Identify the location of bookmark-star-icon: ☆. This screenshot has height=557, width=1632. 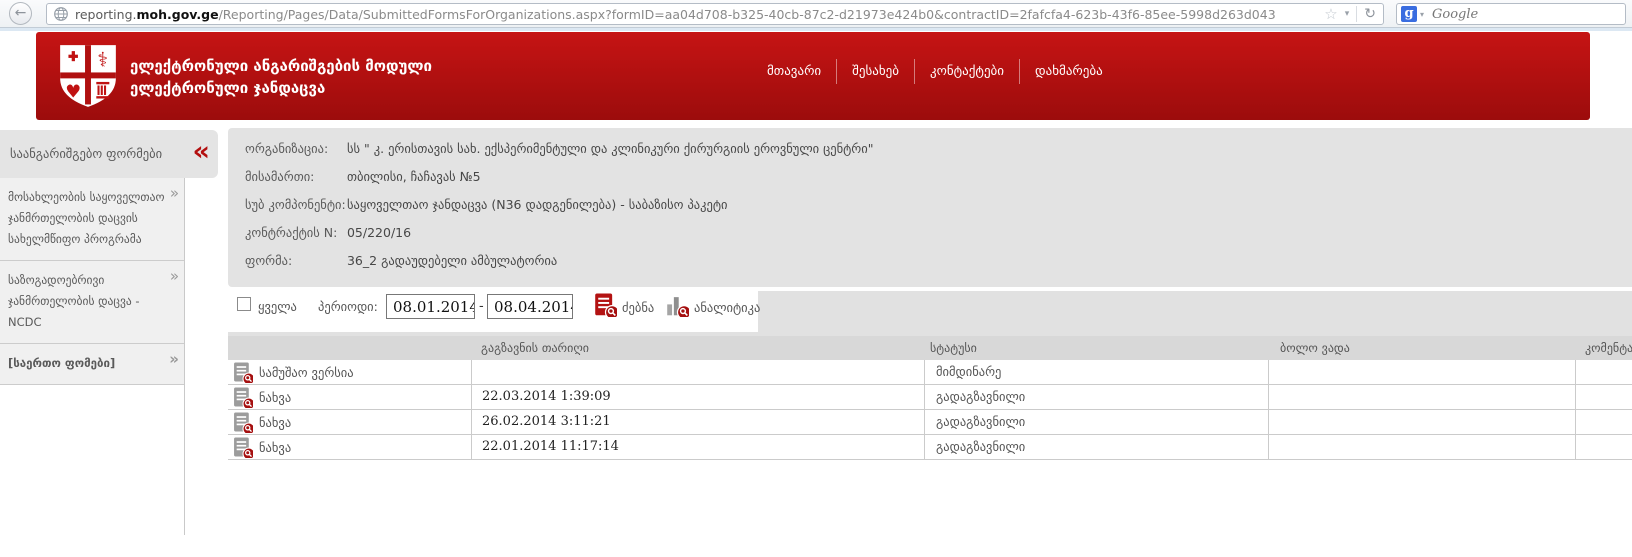
(1330, 14).